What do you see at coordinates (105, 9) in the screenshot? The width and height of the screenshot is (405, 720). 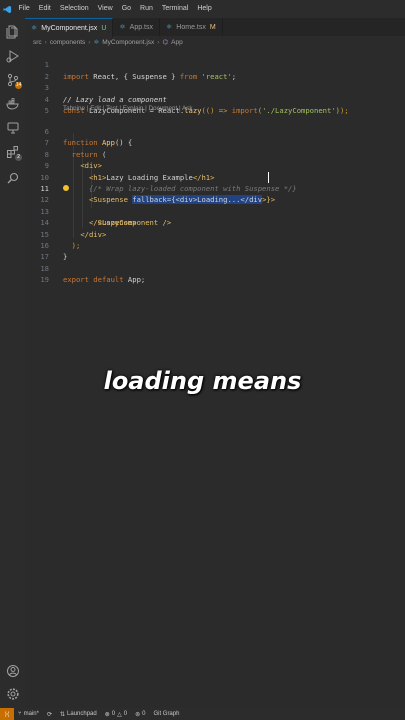 I see `menu-view: View` at bounding box center [105, 9].